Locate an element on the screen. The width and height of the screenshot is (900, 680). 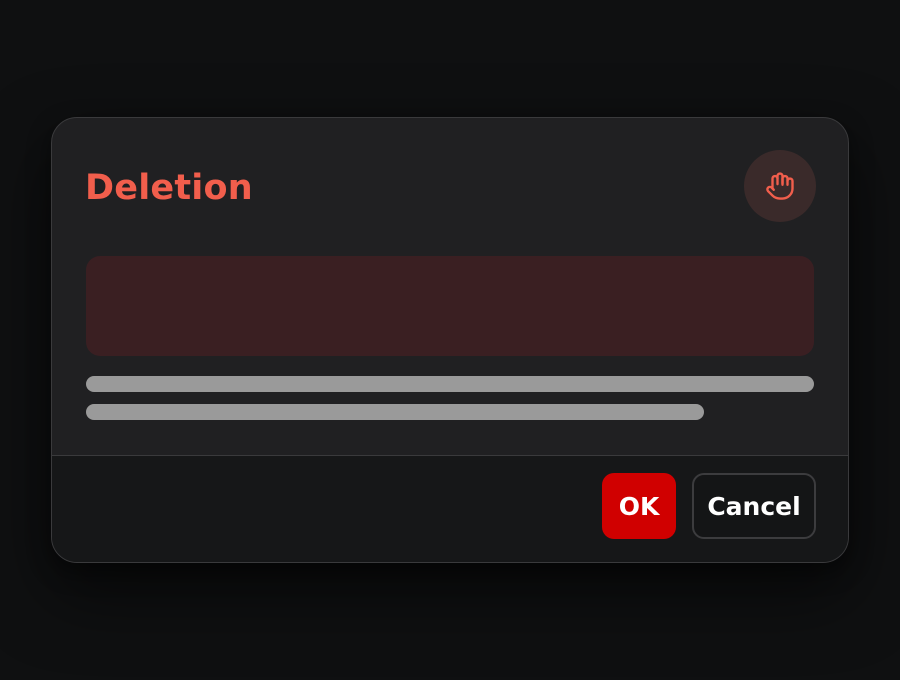
dialog-title: Deletion is located at coordinates (169, 188).